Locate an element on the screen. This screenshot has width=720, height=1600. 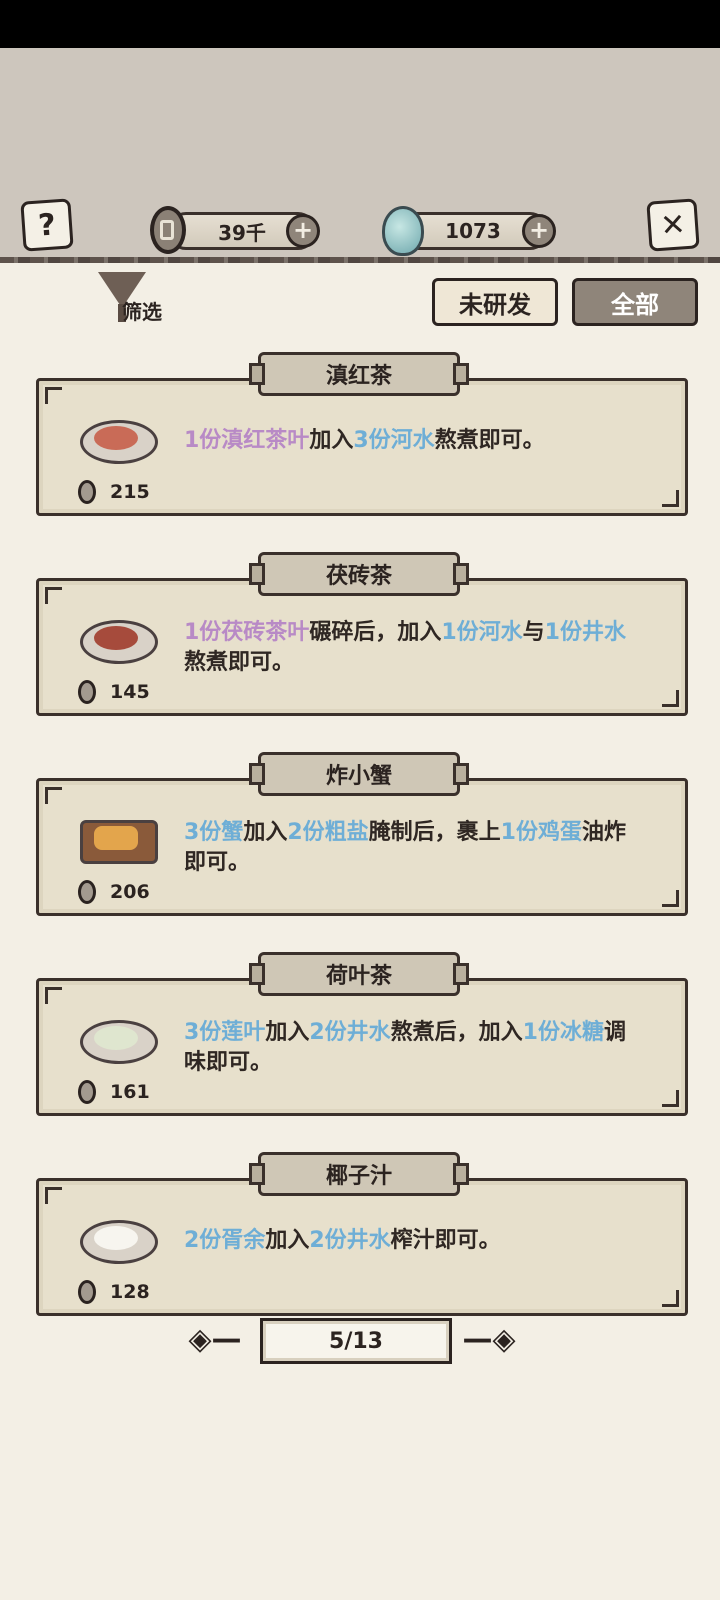
pagination: ◈— 5/13 —◈ is located at coordinates (355, 1341).